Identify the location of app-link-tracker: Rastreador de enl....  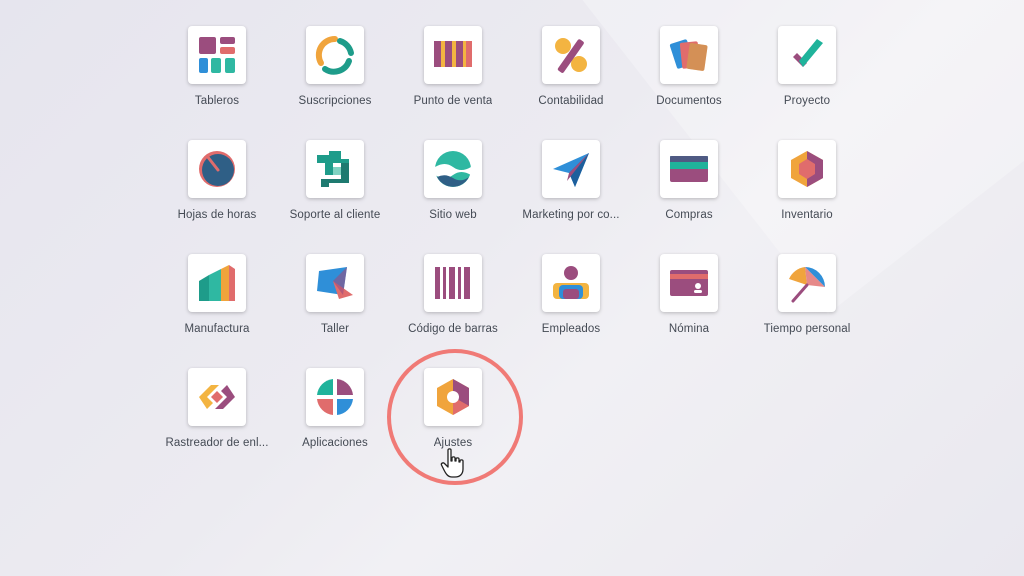
(217, 418).